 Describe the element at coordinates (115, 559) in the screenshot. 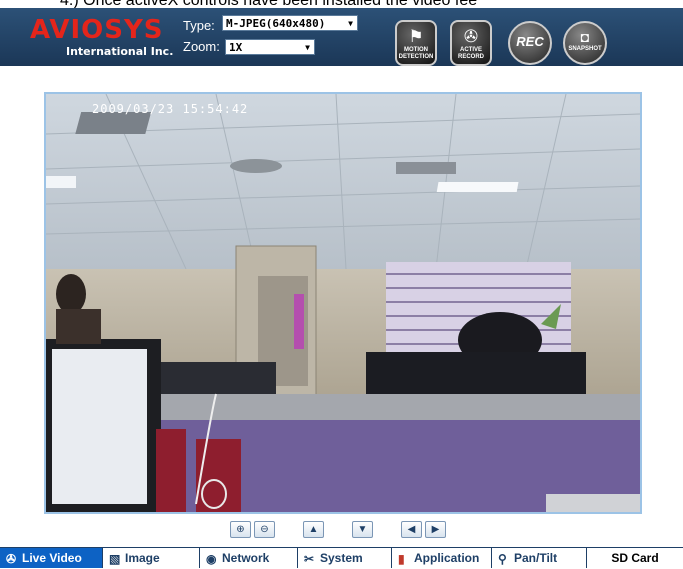

I see `image-icon: ▧` at that location.